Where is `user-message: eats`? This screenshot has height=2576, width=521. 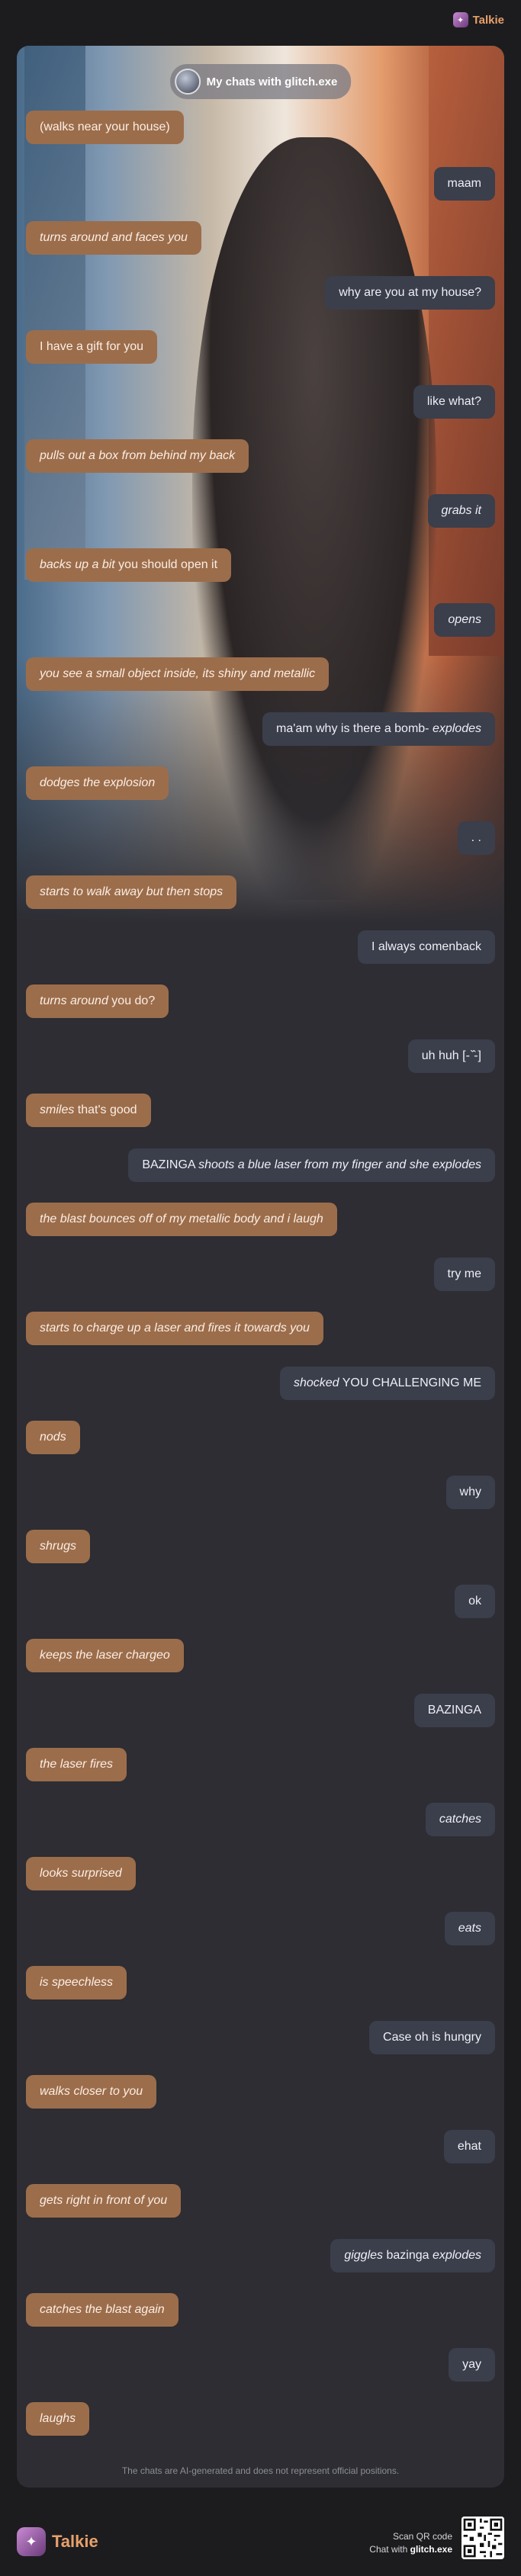
user-message: eats is located at coordinates (469, 1928).